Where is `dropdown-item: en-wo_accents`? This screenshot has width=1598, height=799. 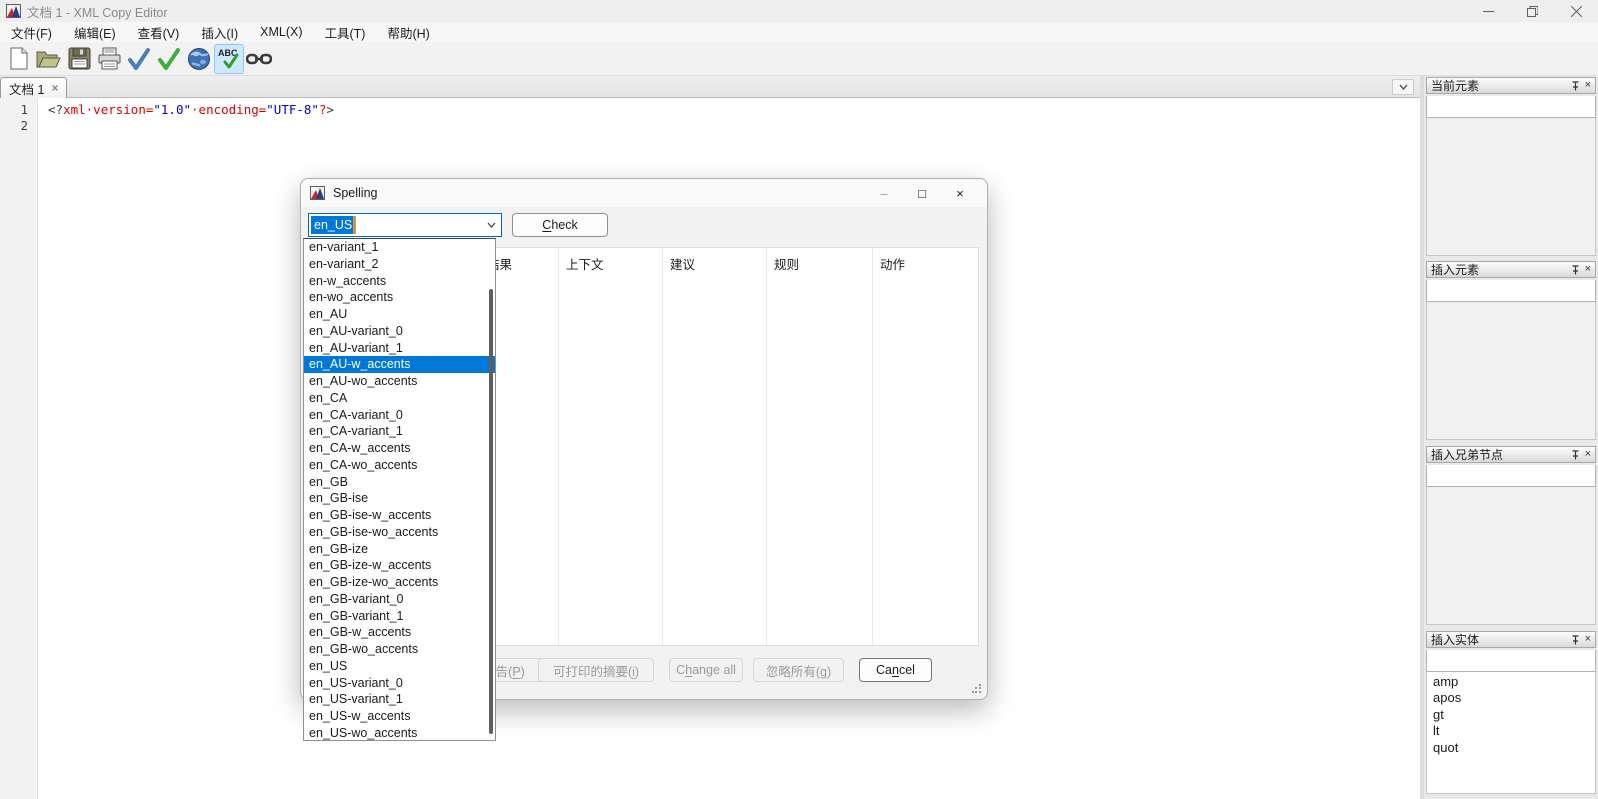 dropdown-item: en-wo_accents is located at coordinates (399, 297).